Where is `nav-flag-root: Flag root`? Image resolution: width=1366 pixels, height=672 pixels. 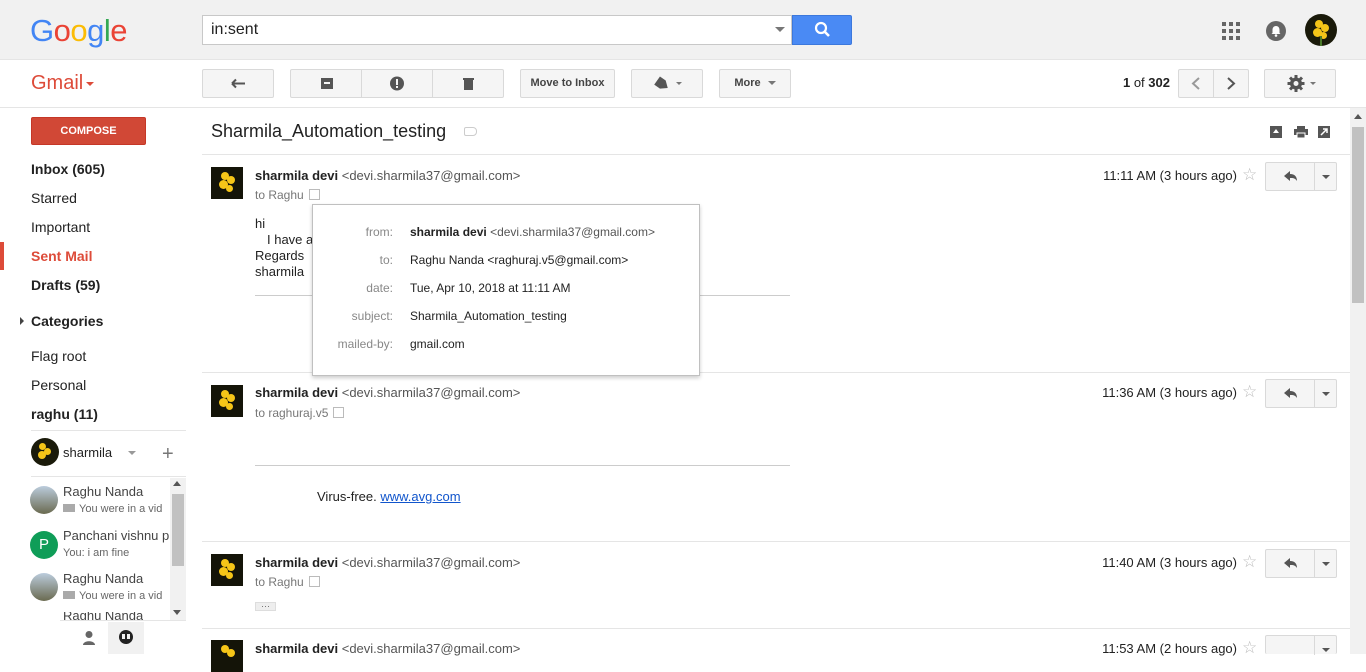
nav-flag-root: Flag root is located at coordinates (58, 356).